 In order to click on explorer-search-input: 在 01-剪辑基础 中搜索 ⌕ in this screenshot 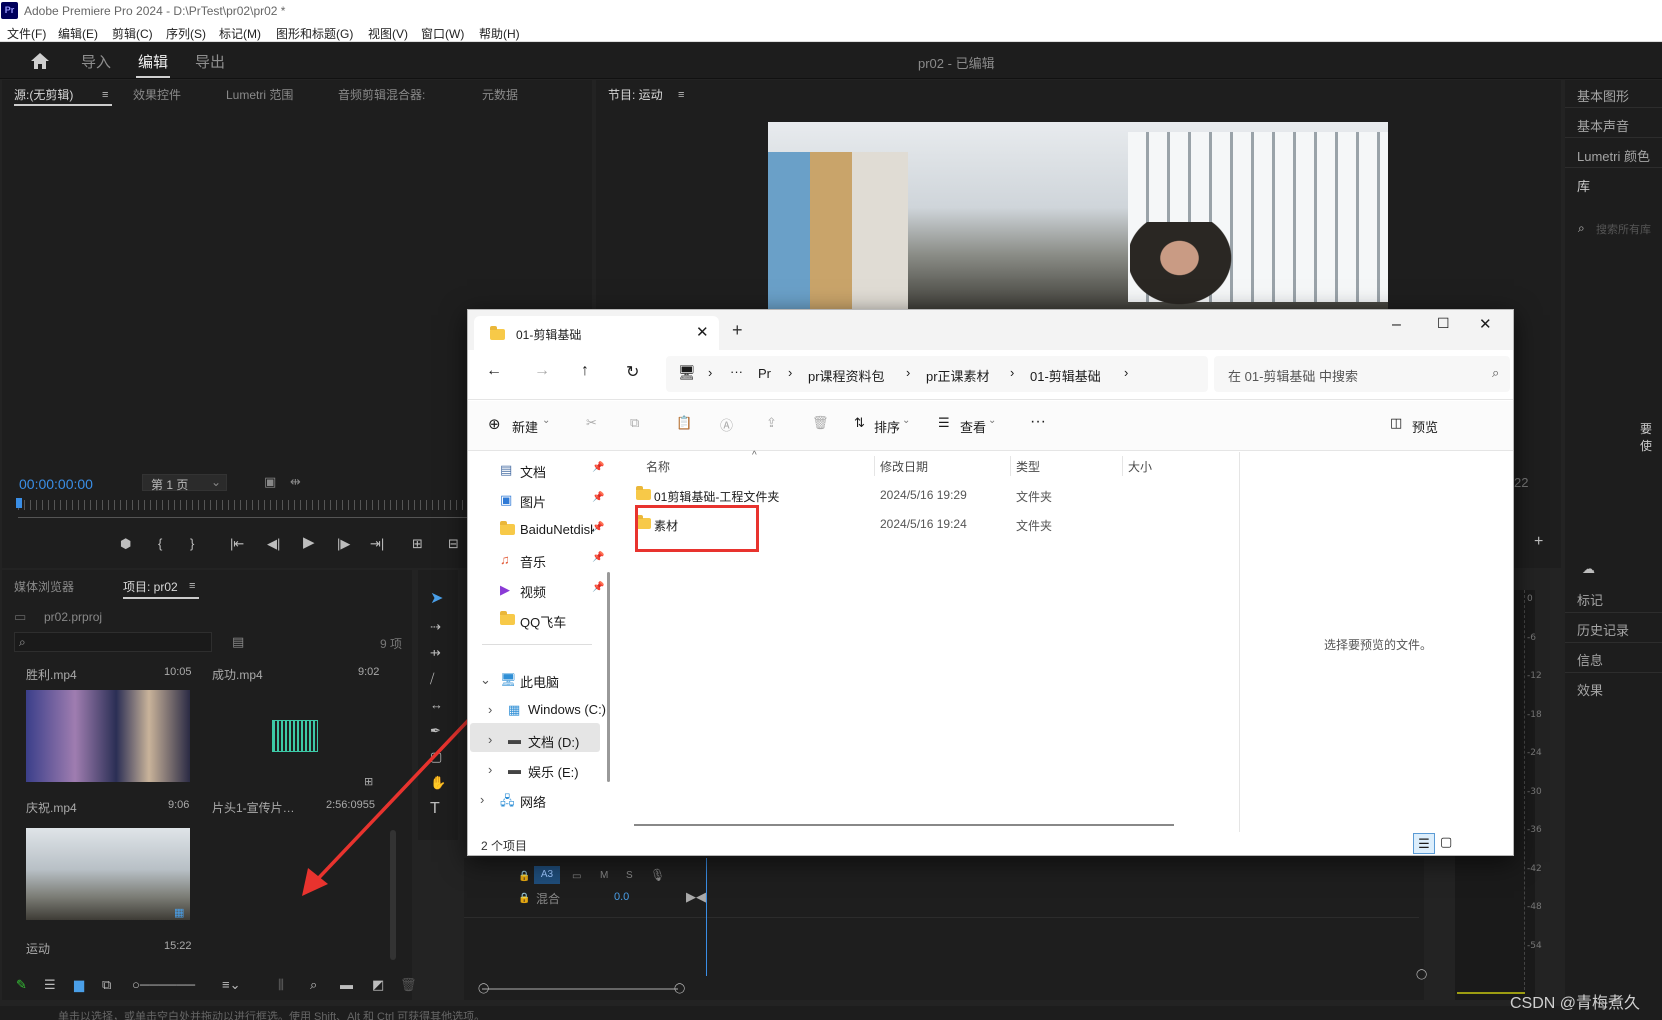, I will do `click(1362, 374)`.